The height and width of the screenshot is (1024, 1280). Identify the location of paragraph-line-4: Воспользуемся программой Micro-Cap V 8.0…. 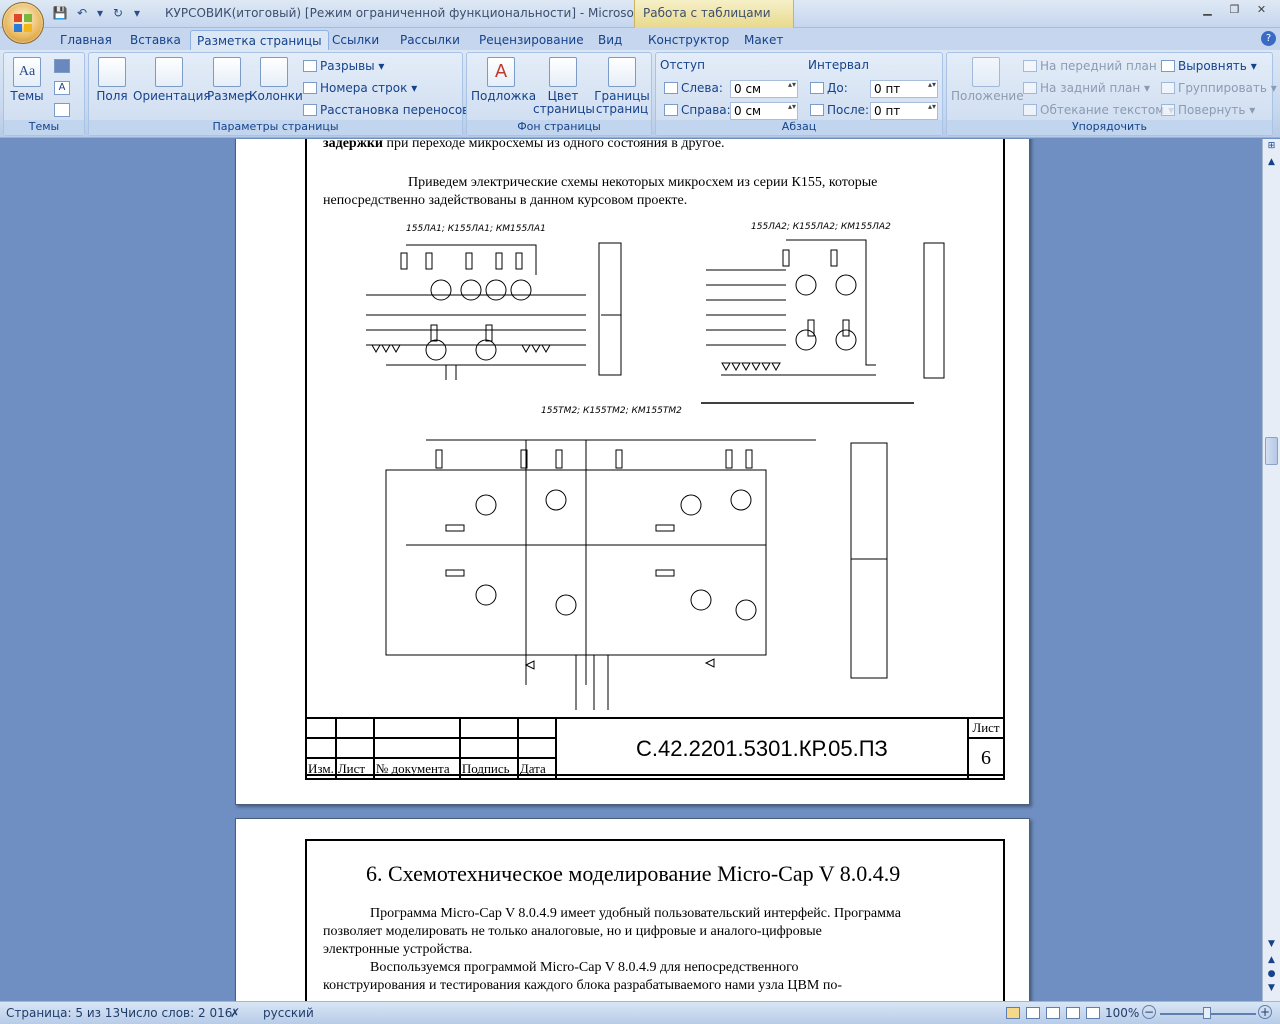
(584, 968).